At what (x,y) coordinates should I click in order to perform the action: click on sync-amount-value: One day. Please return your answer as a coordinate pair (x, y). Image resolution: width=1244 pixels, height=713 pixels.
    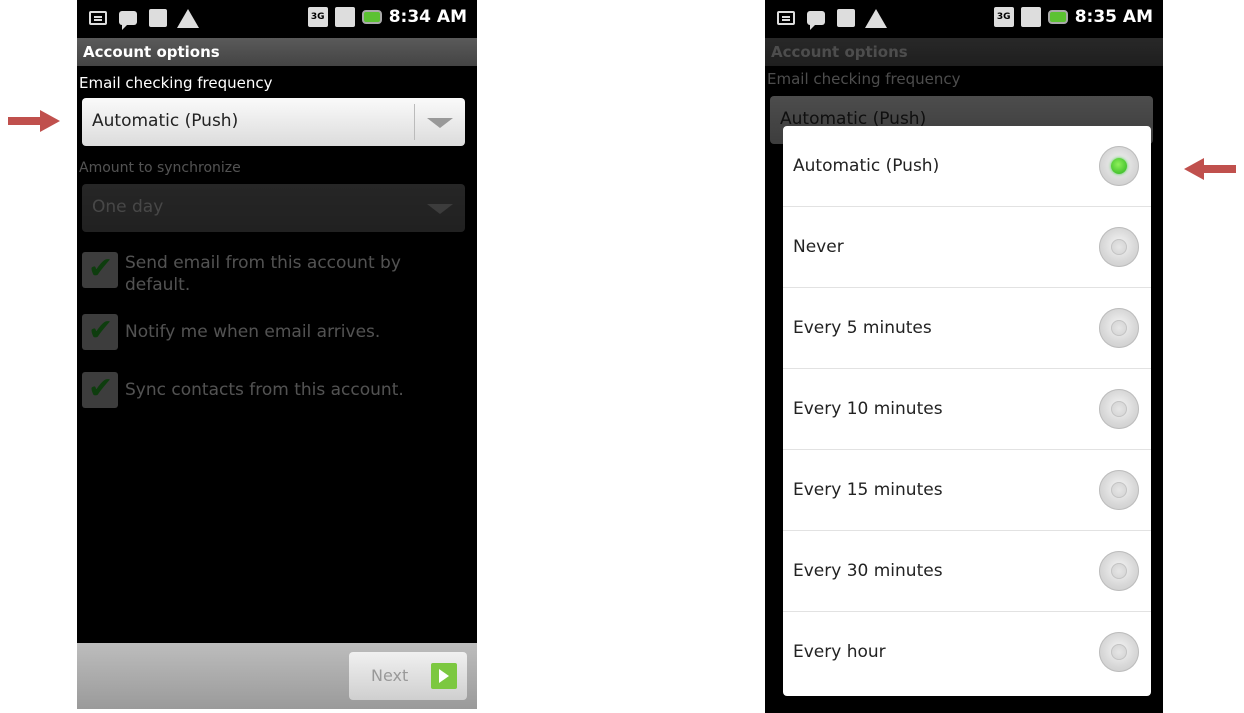
    Looking at the image, I should click on (128, 207).